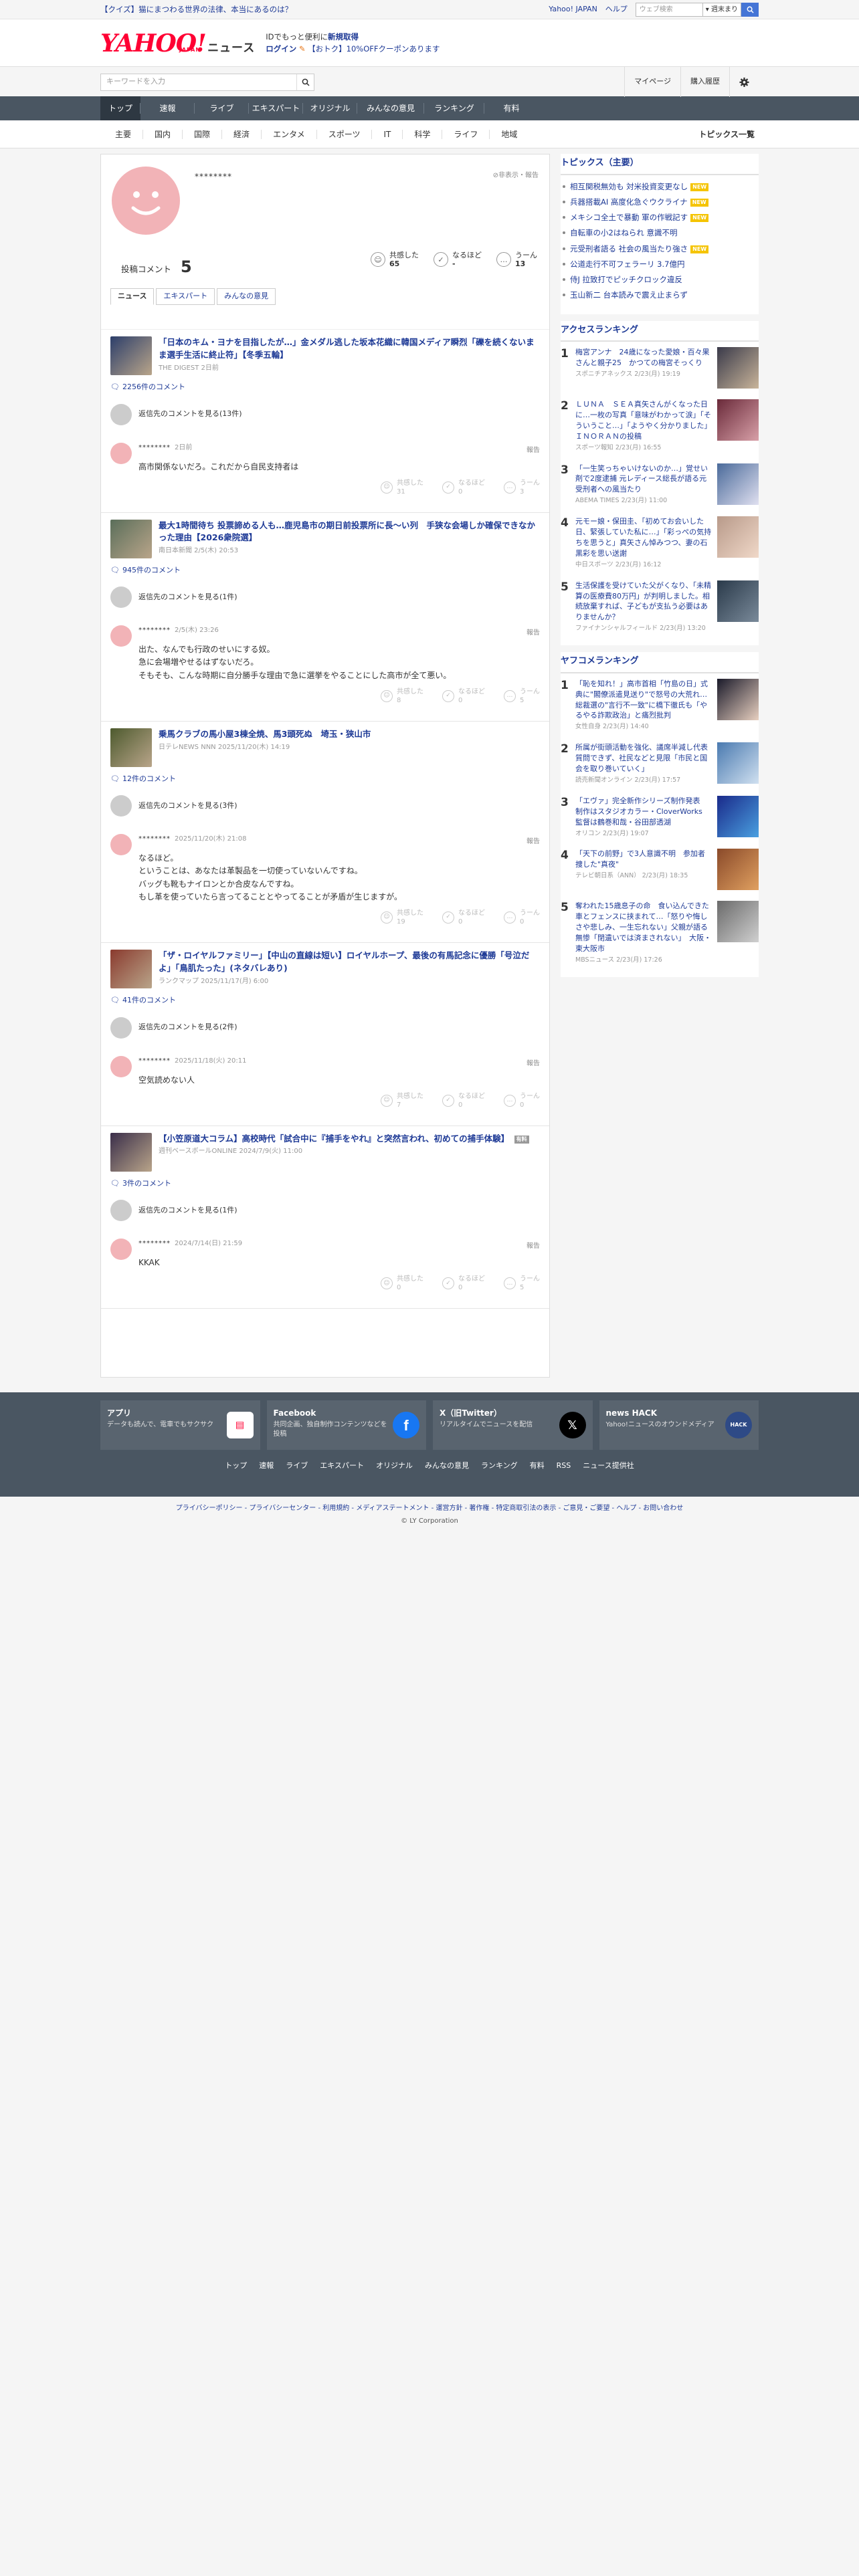 The image size is (859, 2576). What do you see at coordinates (374, 48) in the screenshot?
I see `coupon-link: 【おトク】10%OFFクーポンあります` at bounding box center [374, 48].